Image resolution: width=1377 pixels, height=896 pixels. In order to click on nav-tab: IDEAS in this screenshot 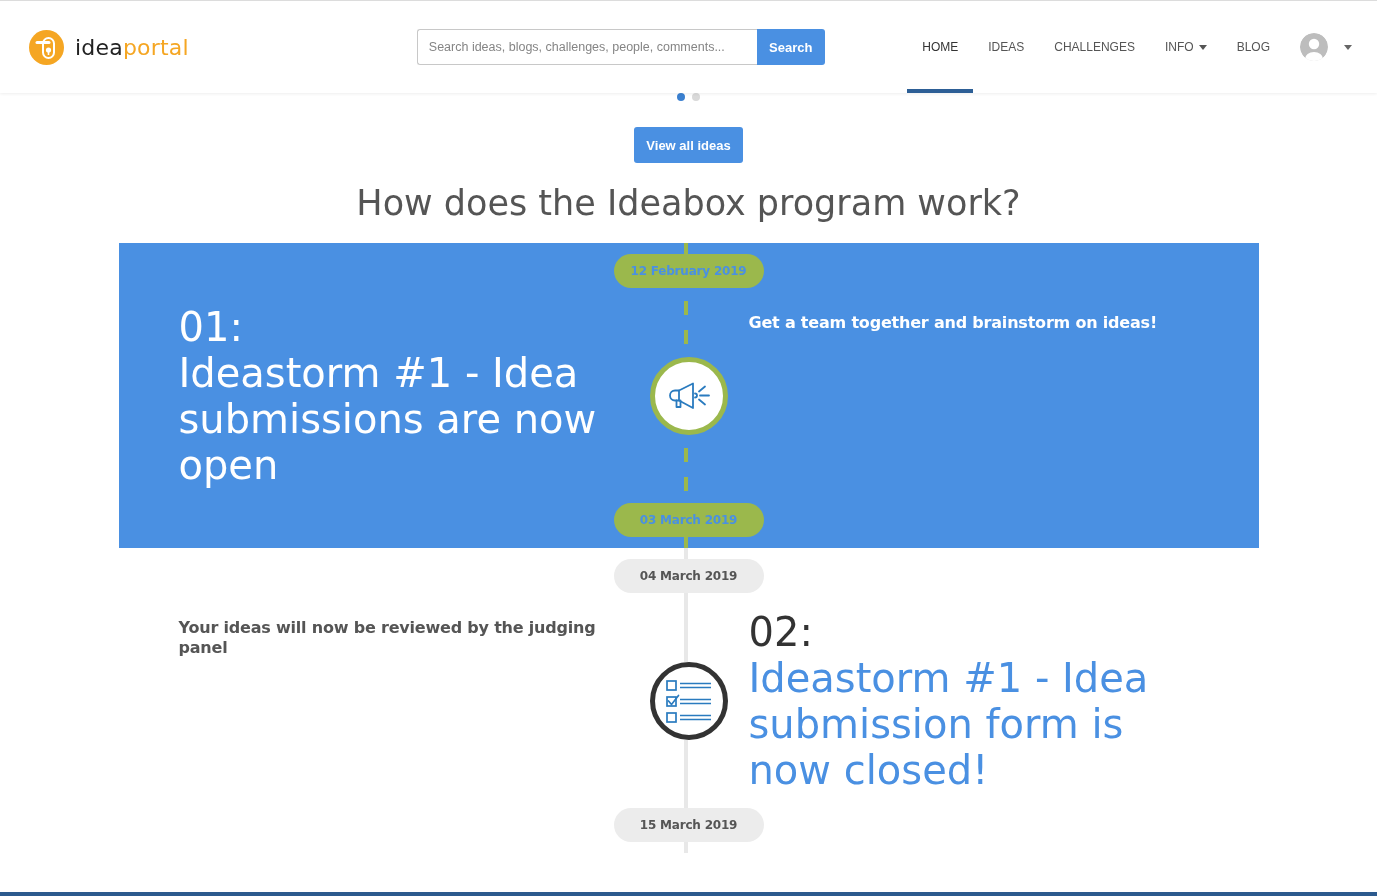, I will do `click(1006, 47)`.